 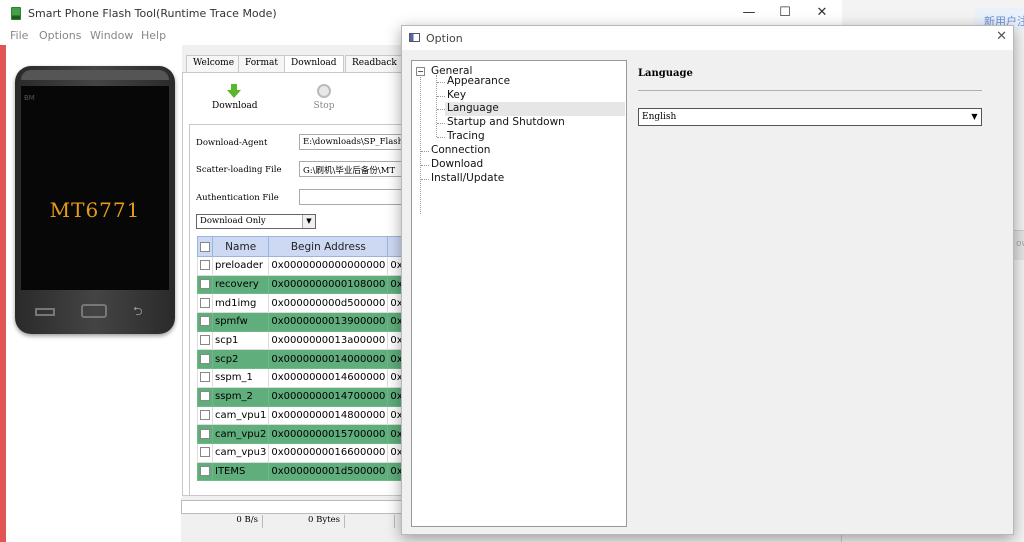 I want to click on table-row: cam_vpu30x00000000166000000x00, so click(x=308, y=452).